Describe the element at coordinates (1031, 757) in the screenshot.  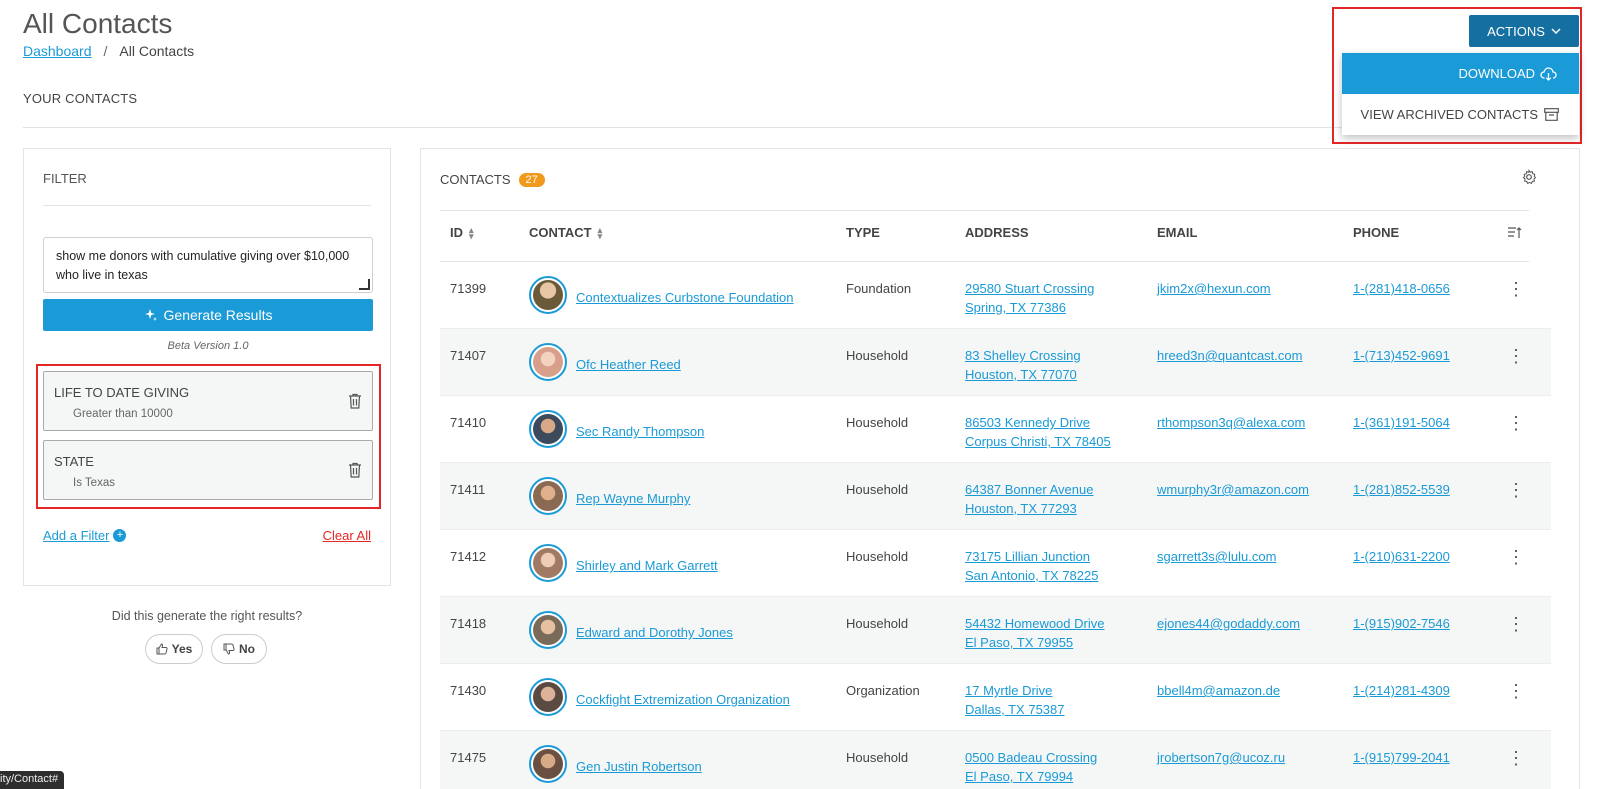
I see `address-line1: 0500 Badeau Crossing` at that location.